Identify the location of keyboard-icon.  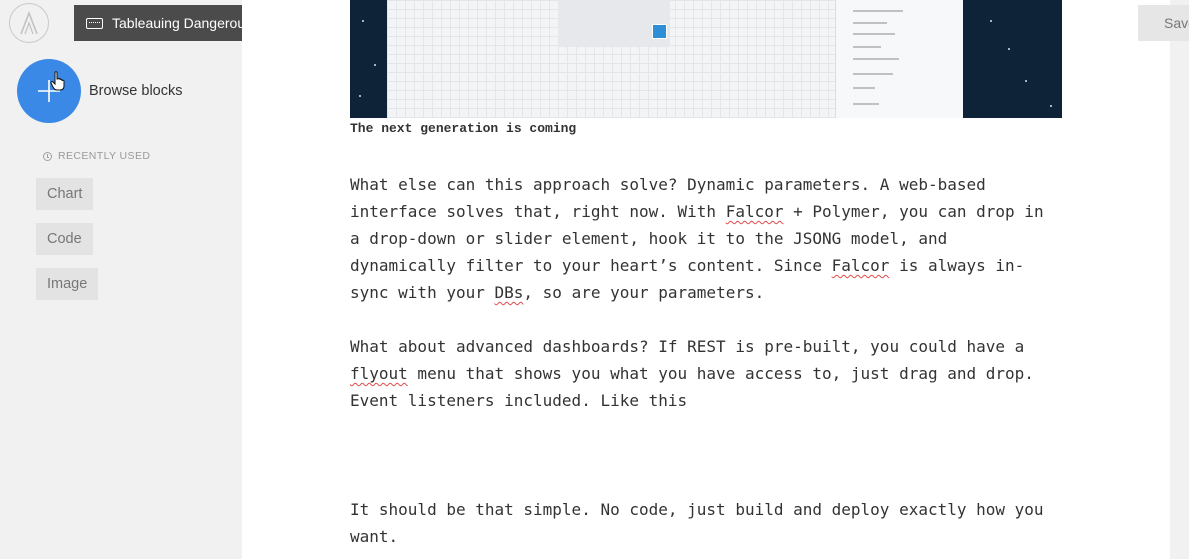
(94, 23).